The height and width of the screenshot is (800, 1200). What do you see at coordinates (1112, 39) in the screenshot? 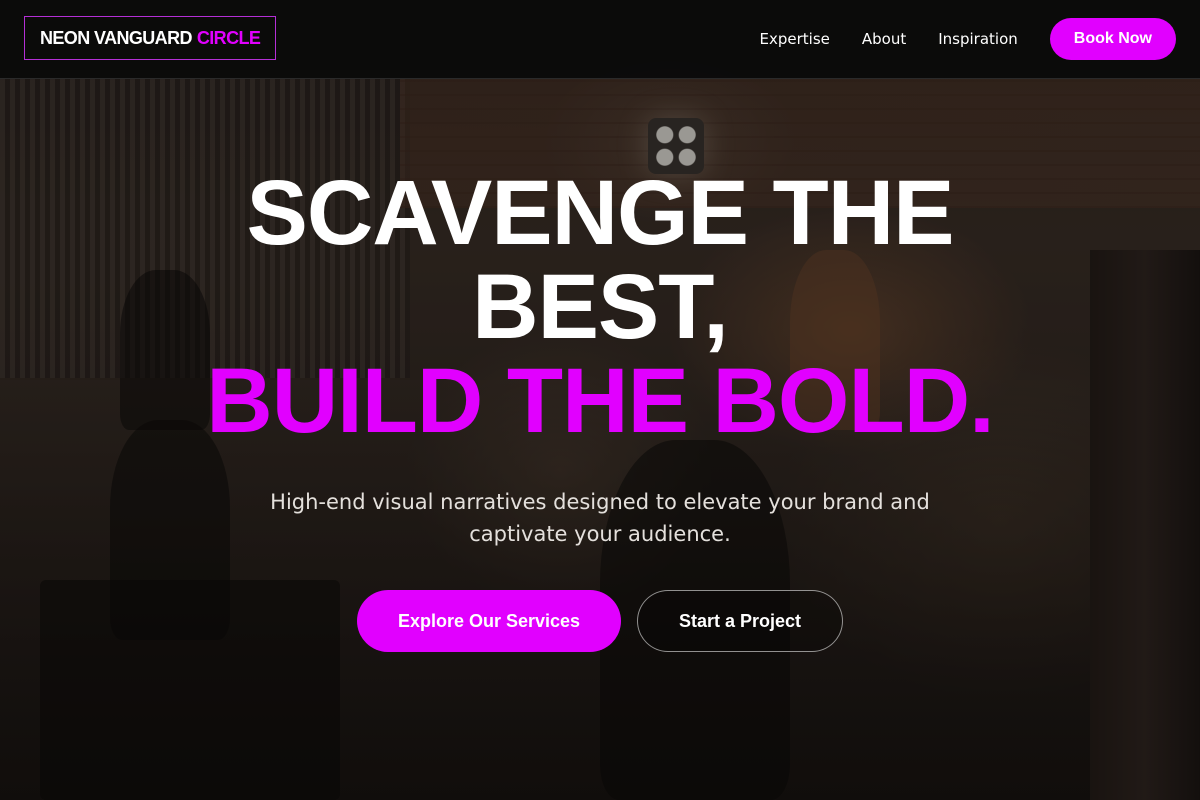
I see `book-now-button: Book Now` at bounding box center [1112, 39].